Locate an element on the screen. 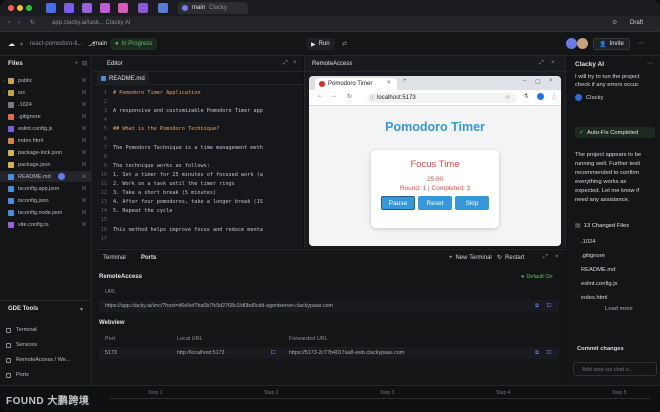 The height and width of the screenshot is (412, 660). minimize-window-icon is located at coordinates (20, 8).